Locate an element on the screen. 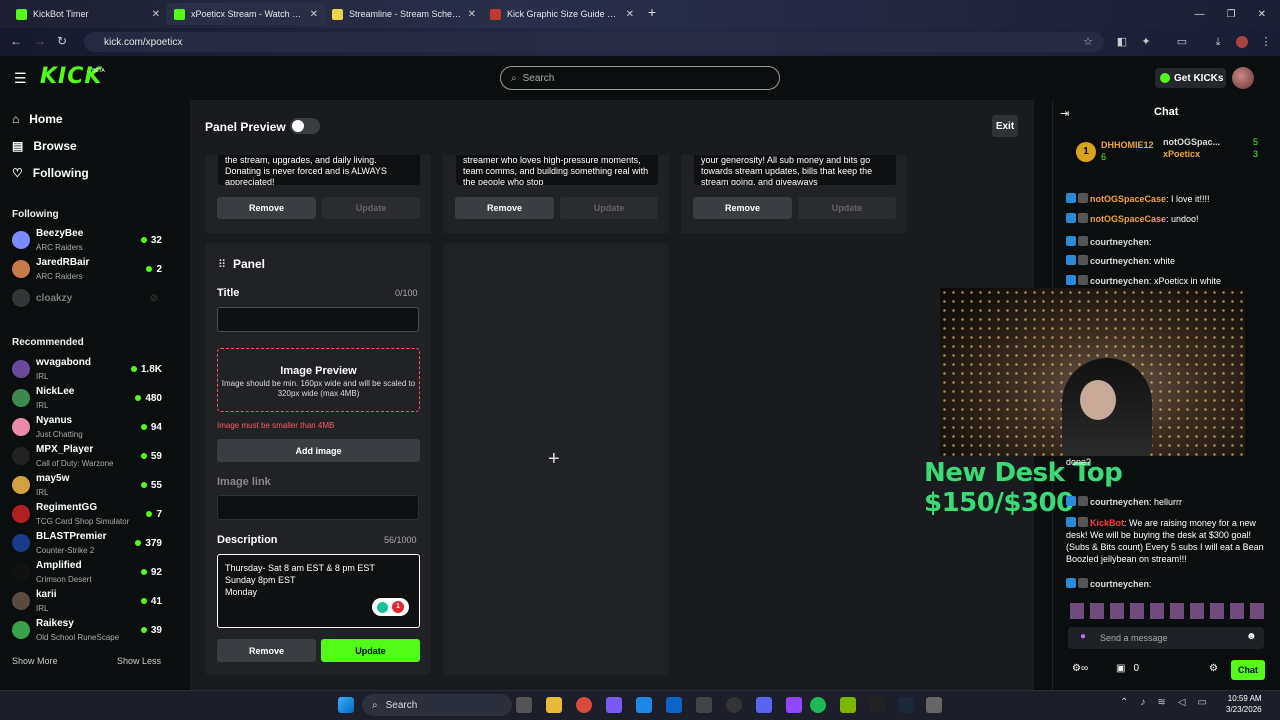  title-input is located at coordinates (318, 319).